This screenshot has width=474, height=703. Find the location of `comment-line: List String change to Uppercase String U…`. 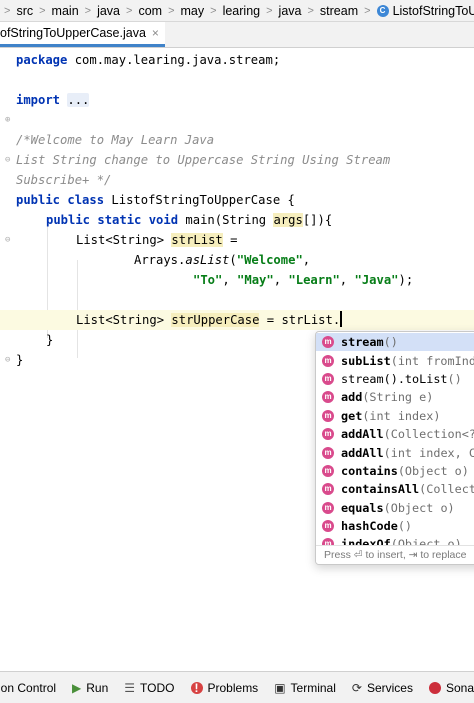

comment-line: List String change to Uppercase String U… is located at coordinates (203, 160).